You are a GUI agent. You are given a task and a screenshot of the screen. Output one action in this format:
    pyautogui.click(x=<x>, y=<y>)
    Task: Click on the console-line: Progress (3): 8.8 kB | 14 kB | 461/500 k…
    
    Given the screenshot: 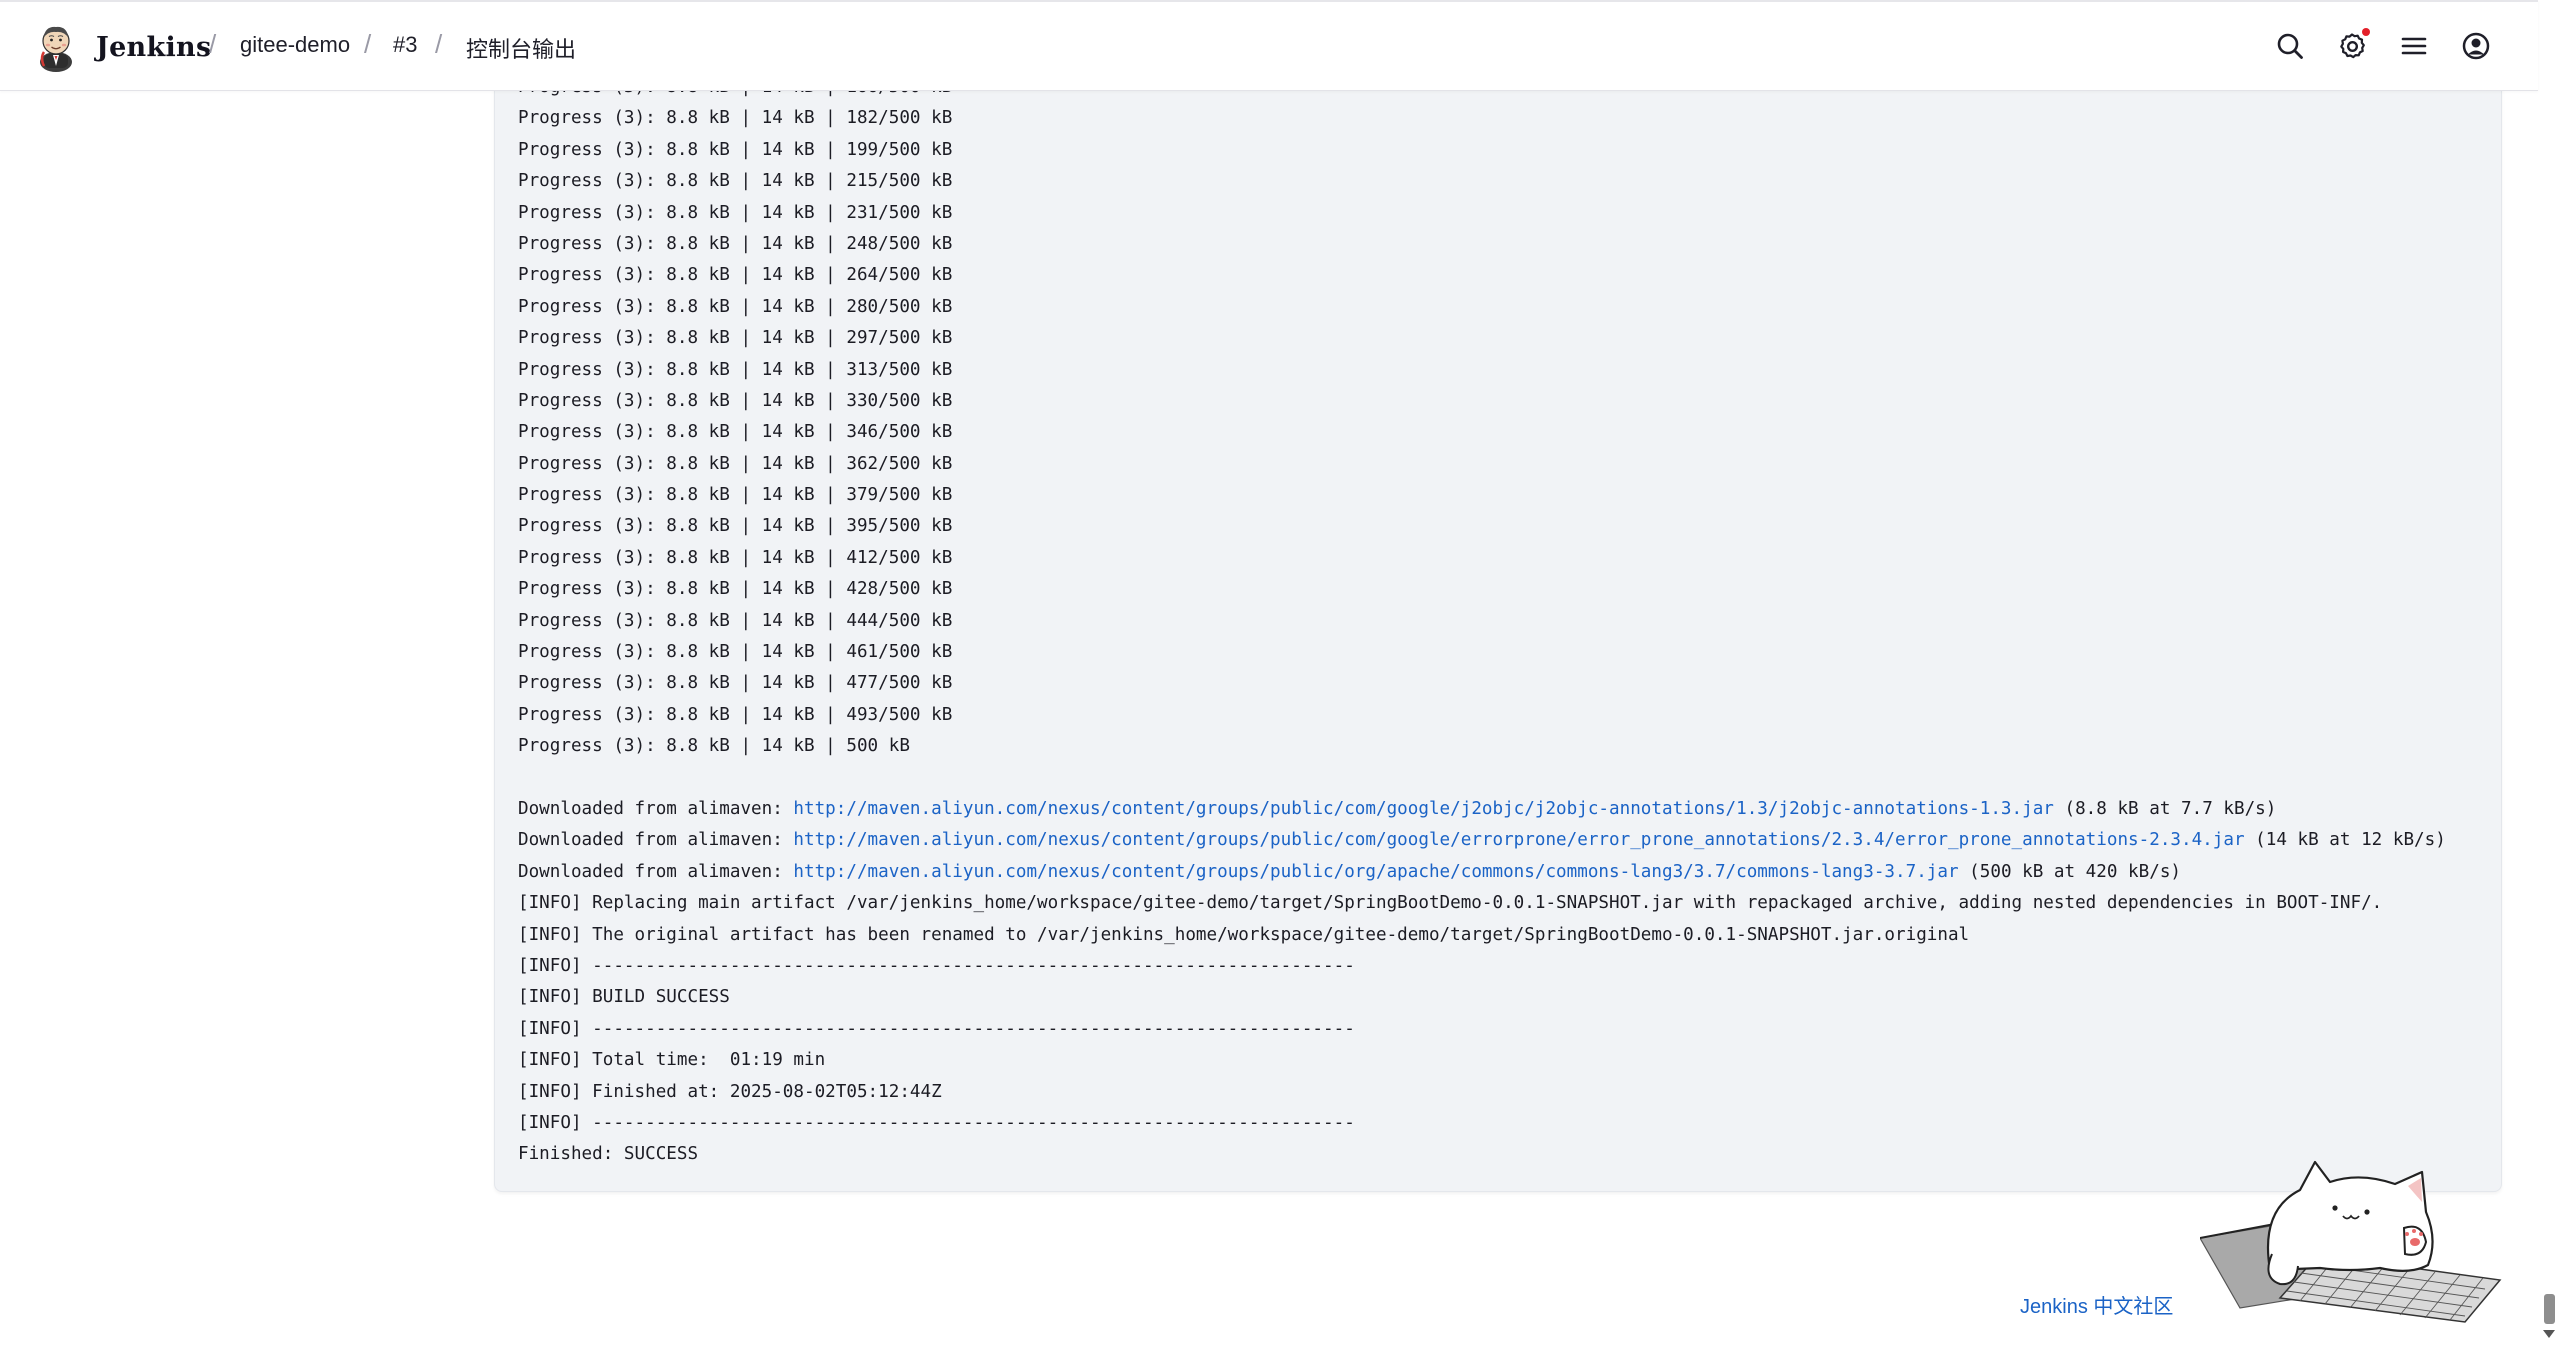 What is the action you would take?
    pyautogui.click(x=735, y=652)
    